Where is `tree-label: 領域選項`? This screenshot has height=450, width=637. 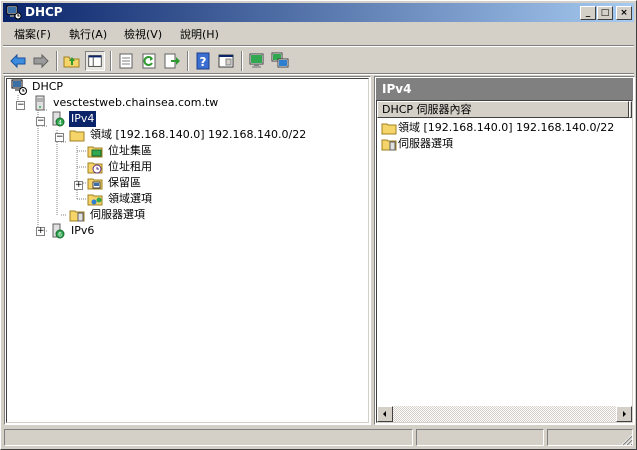 tree-label: 領域選項 is located at coordinates (130, 198).